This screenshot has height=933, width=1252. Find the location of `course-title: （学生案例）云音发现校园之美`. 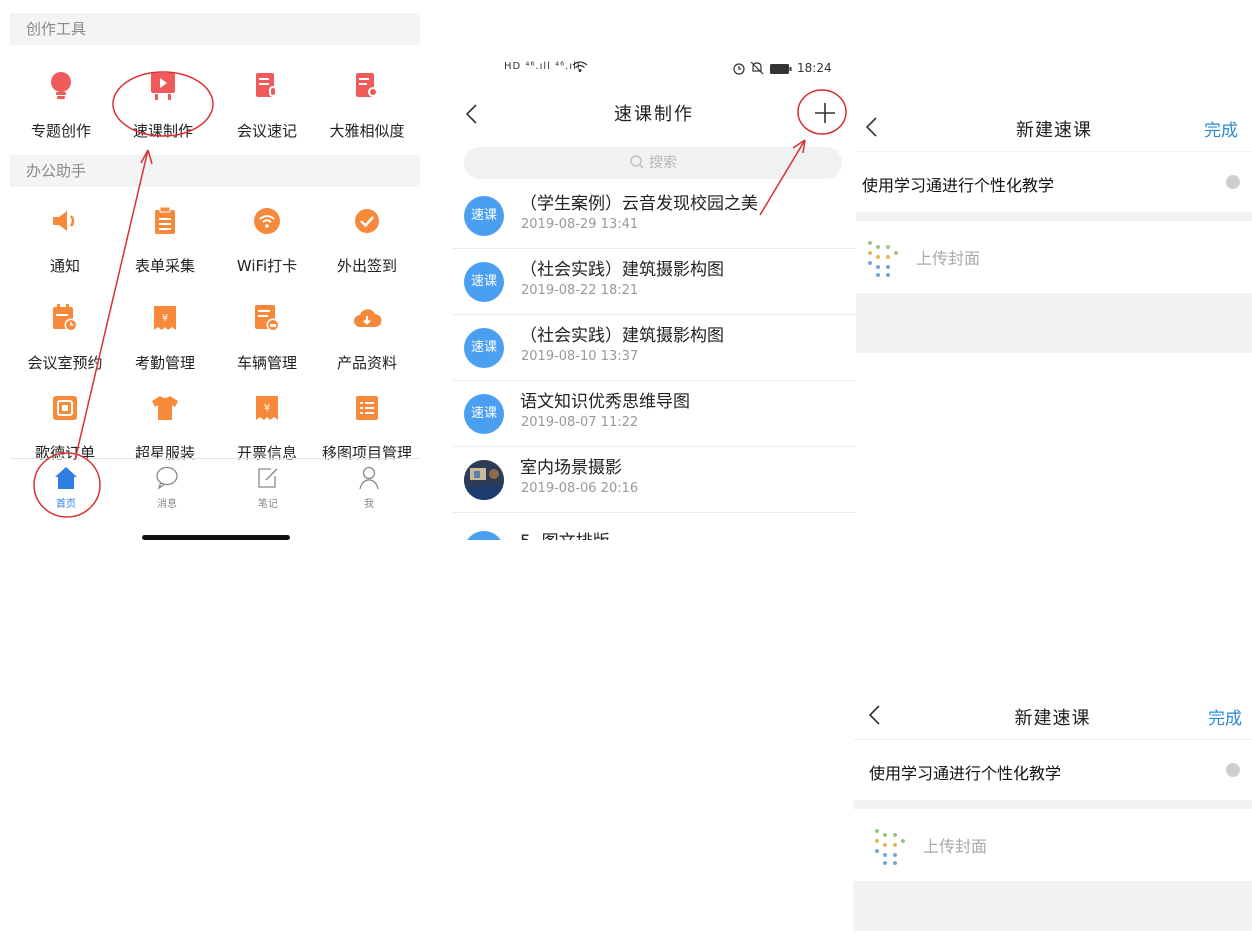

course-title: （学生案例）云音发现校园之美 is located at coordinates (639, 204).